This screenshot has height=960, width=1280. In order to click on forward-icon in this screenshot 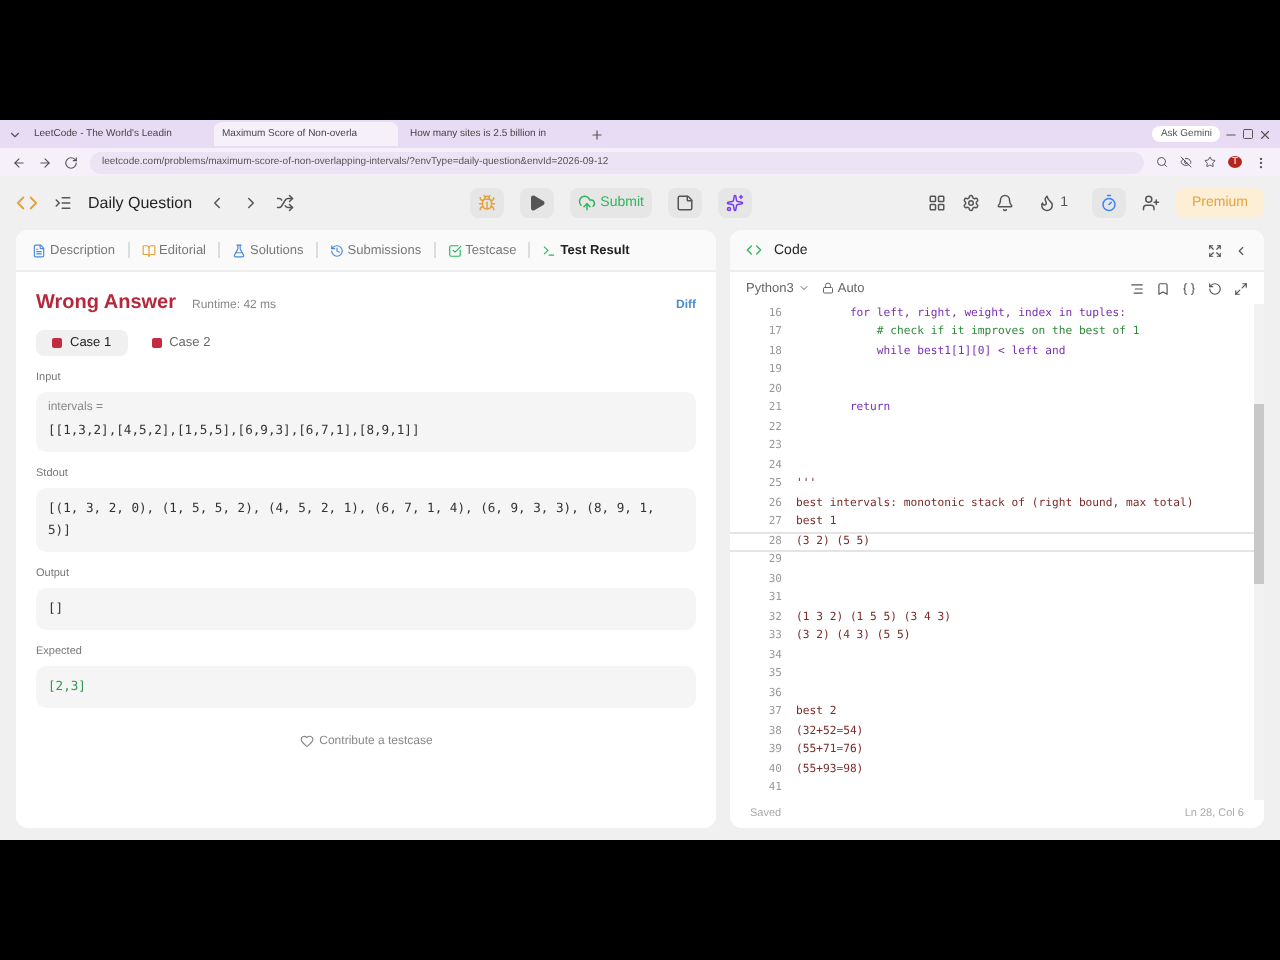, I will do `click(45, 162)`.